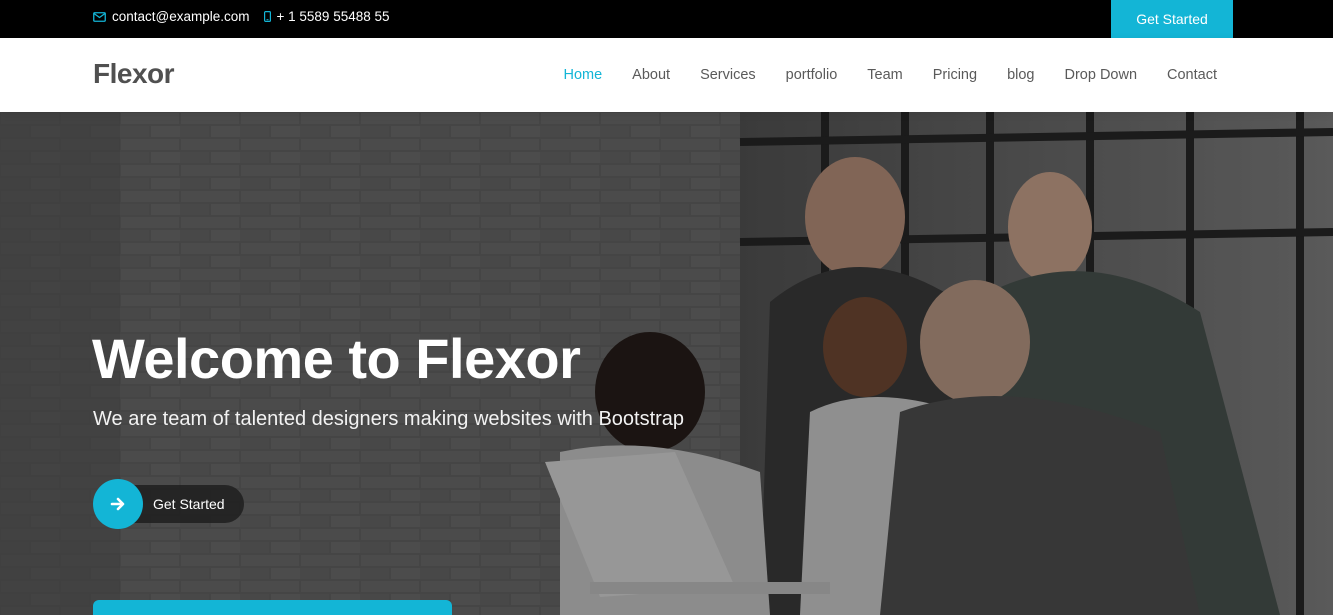 This screenshot has height=615, width=1333. Describe the element at coordinates (651, 75) in the screenshot. I see `nav-item-about: About` at that location.